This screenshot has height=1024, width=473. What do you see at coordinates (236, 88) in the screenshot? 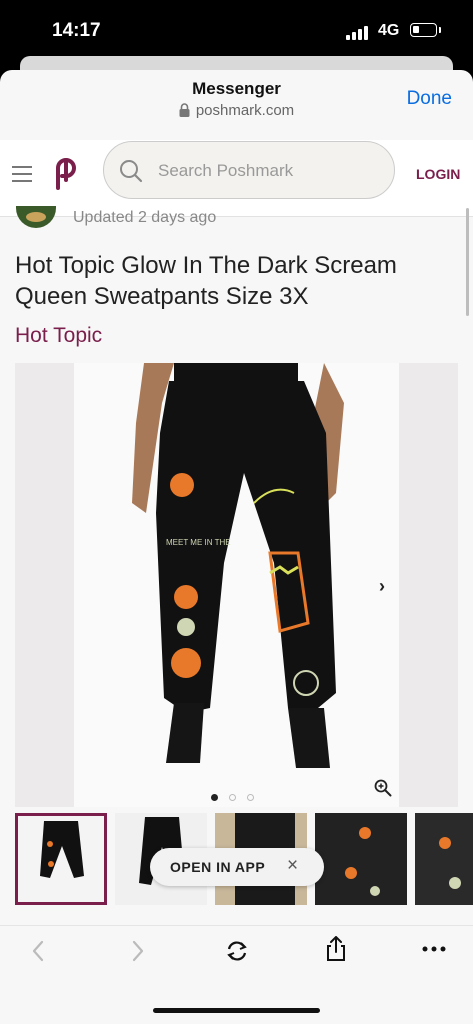
I see `browser-title: Messenger` at bounding box center [236, 88].